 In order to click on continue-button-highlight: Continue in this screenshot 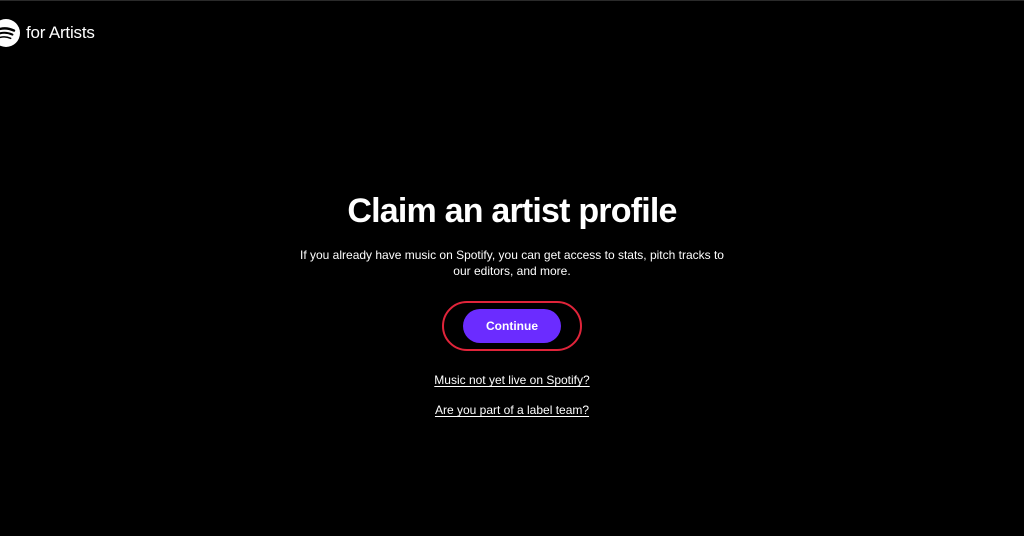, I will do `click(512, 326)`.